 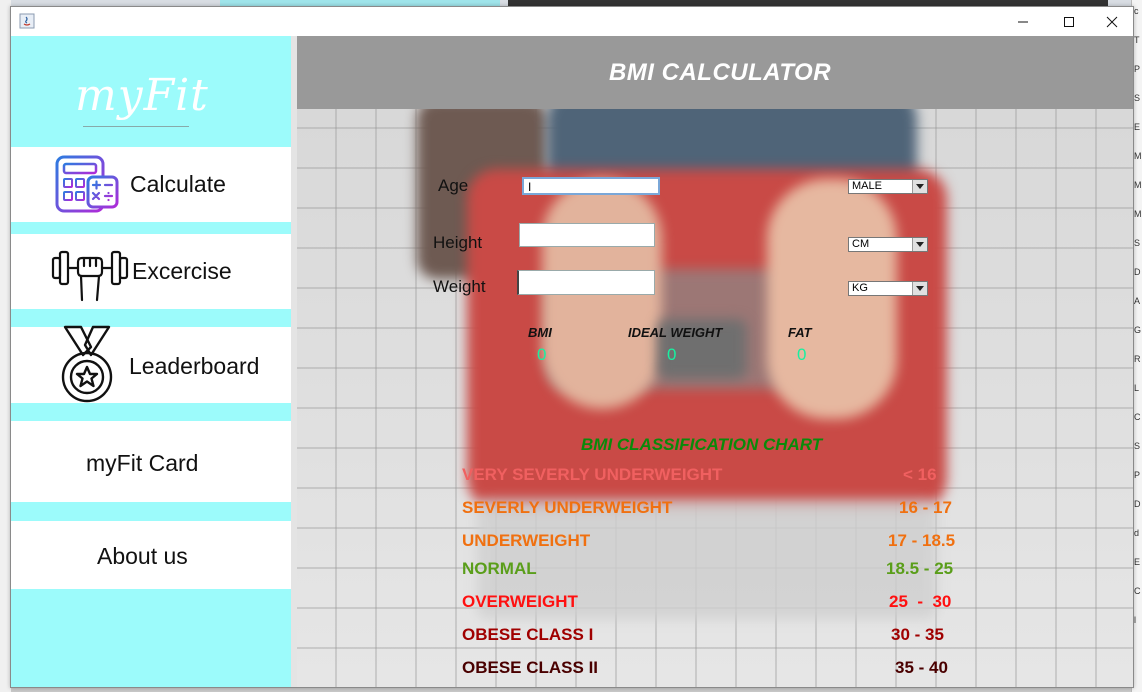 I want to click on sidebar-item-about-us: About us, so click(x=151, y=555).